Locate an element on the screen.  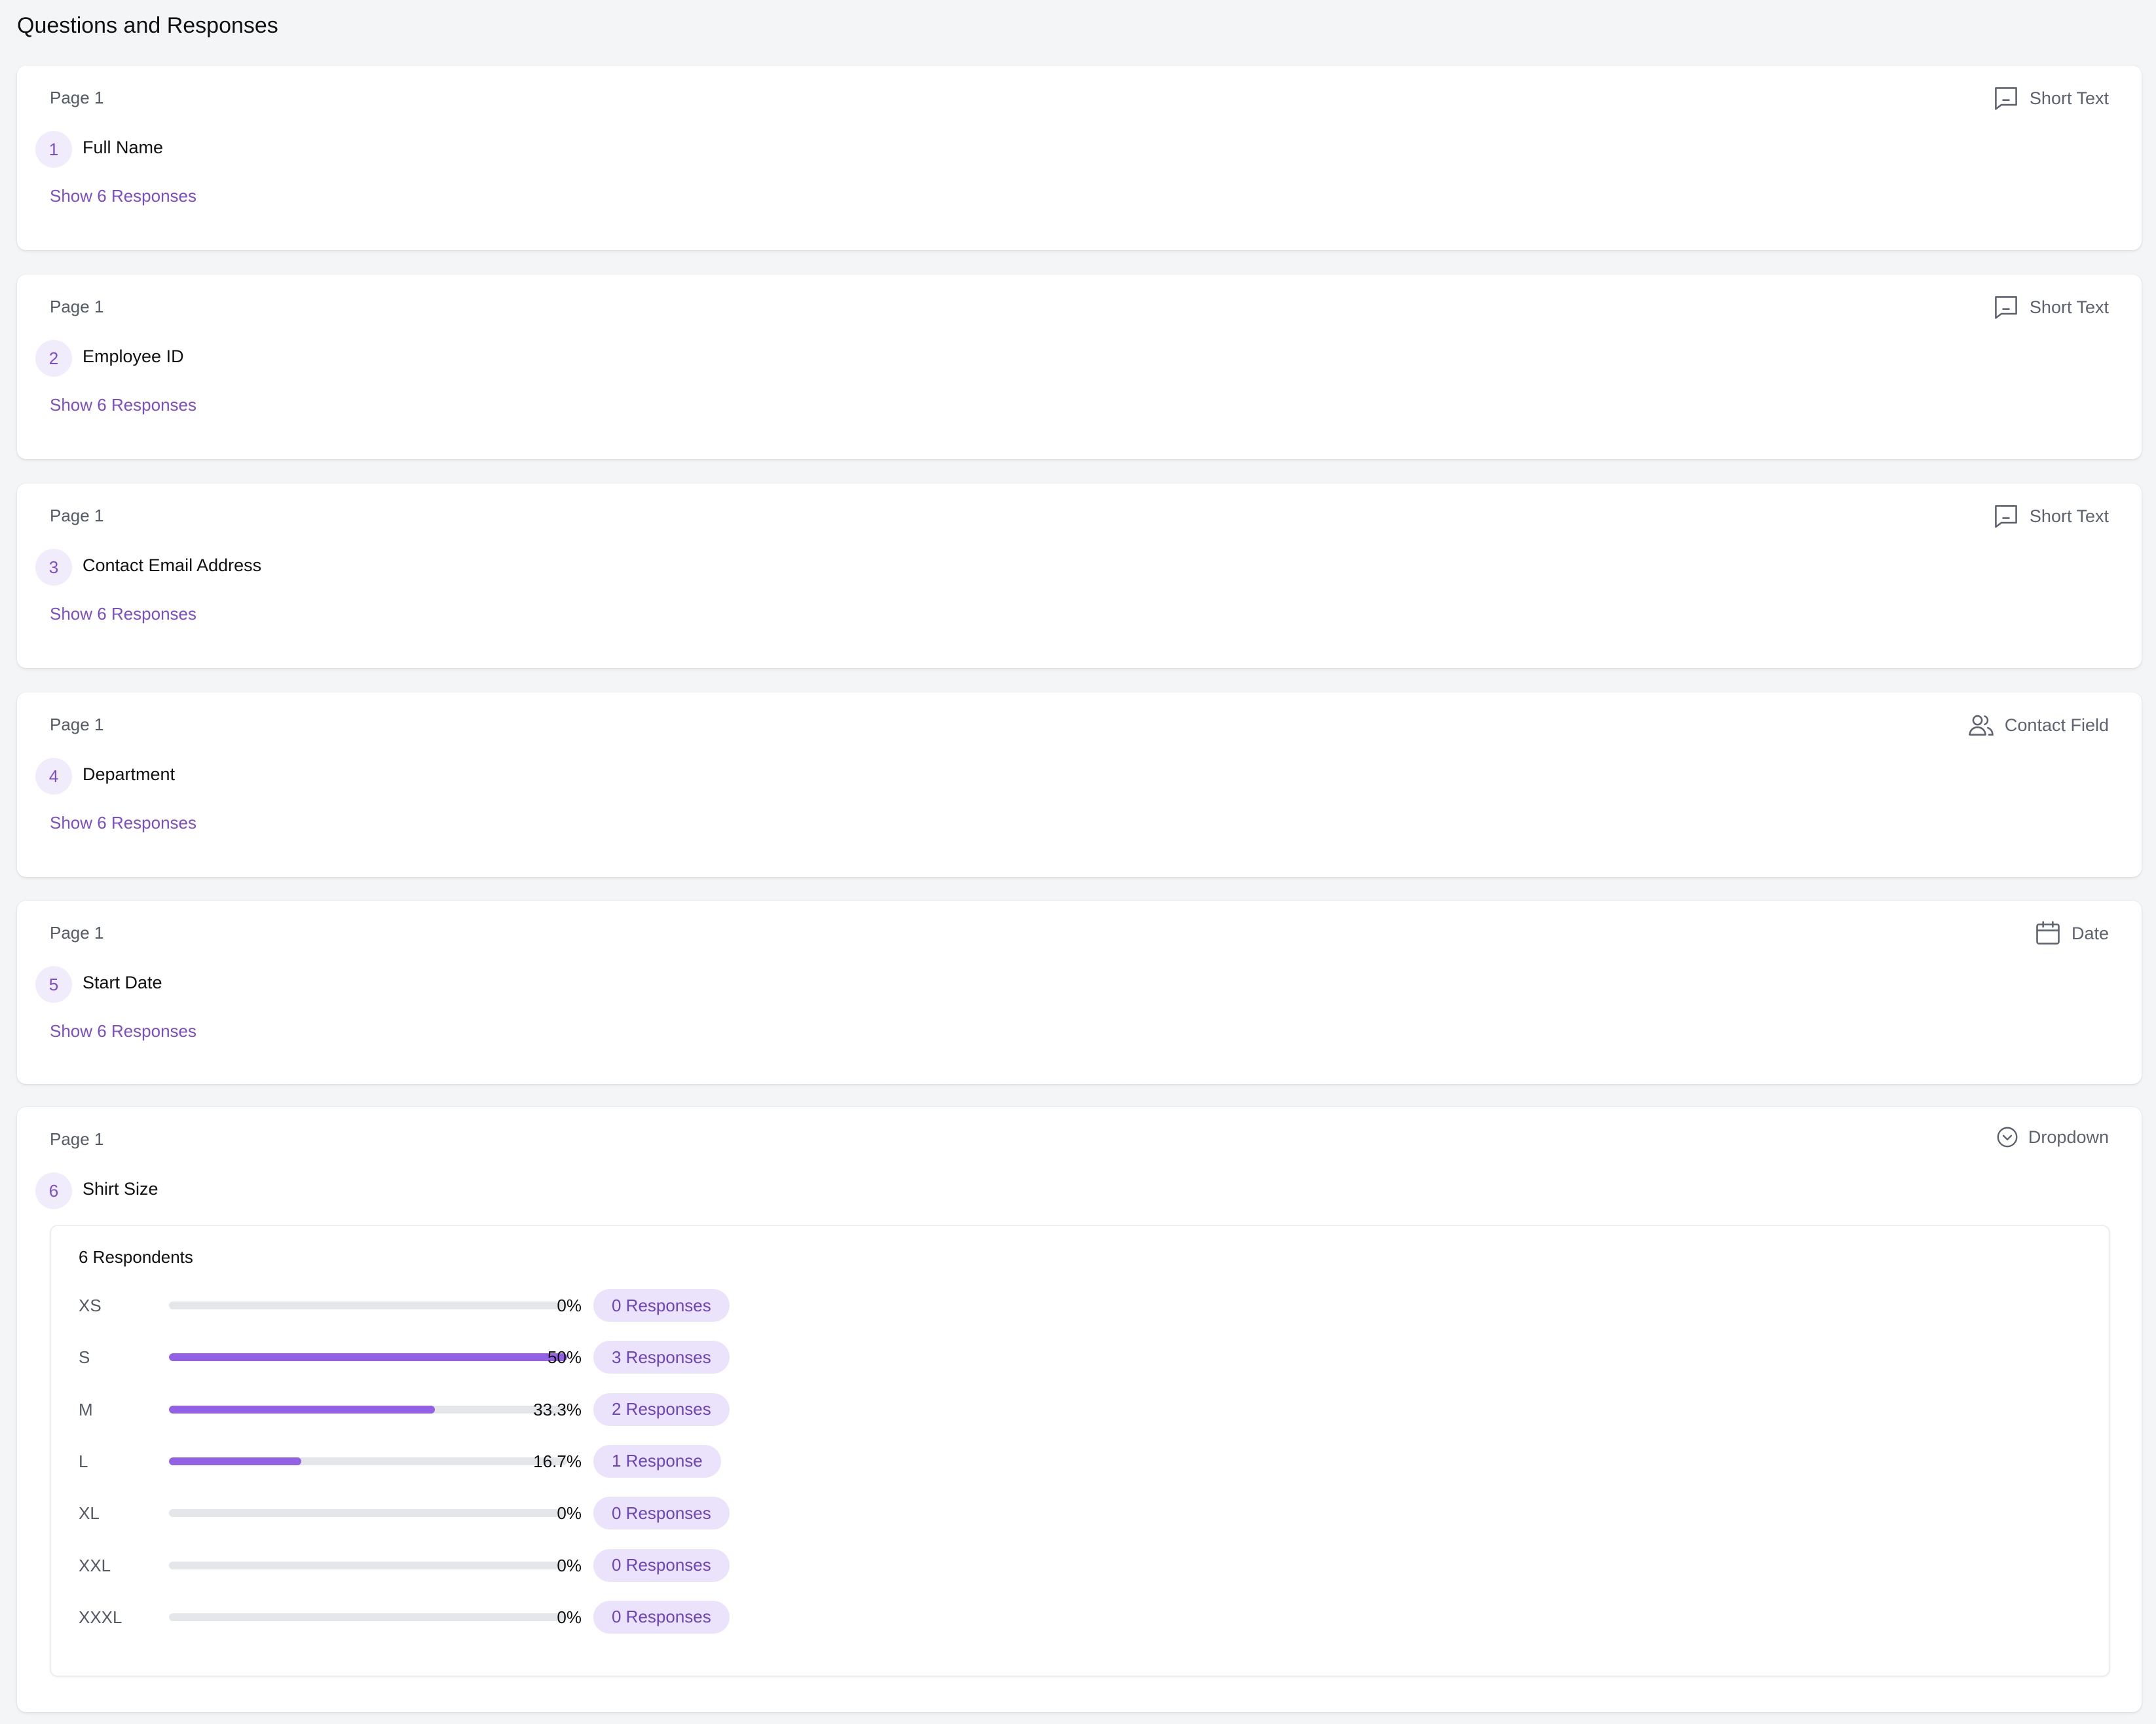
option-label: L is located at coordinates (84, 1461).